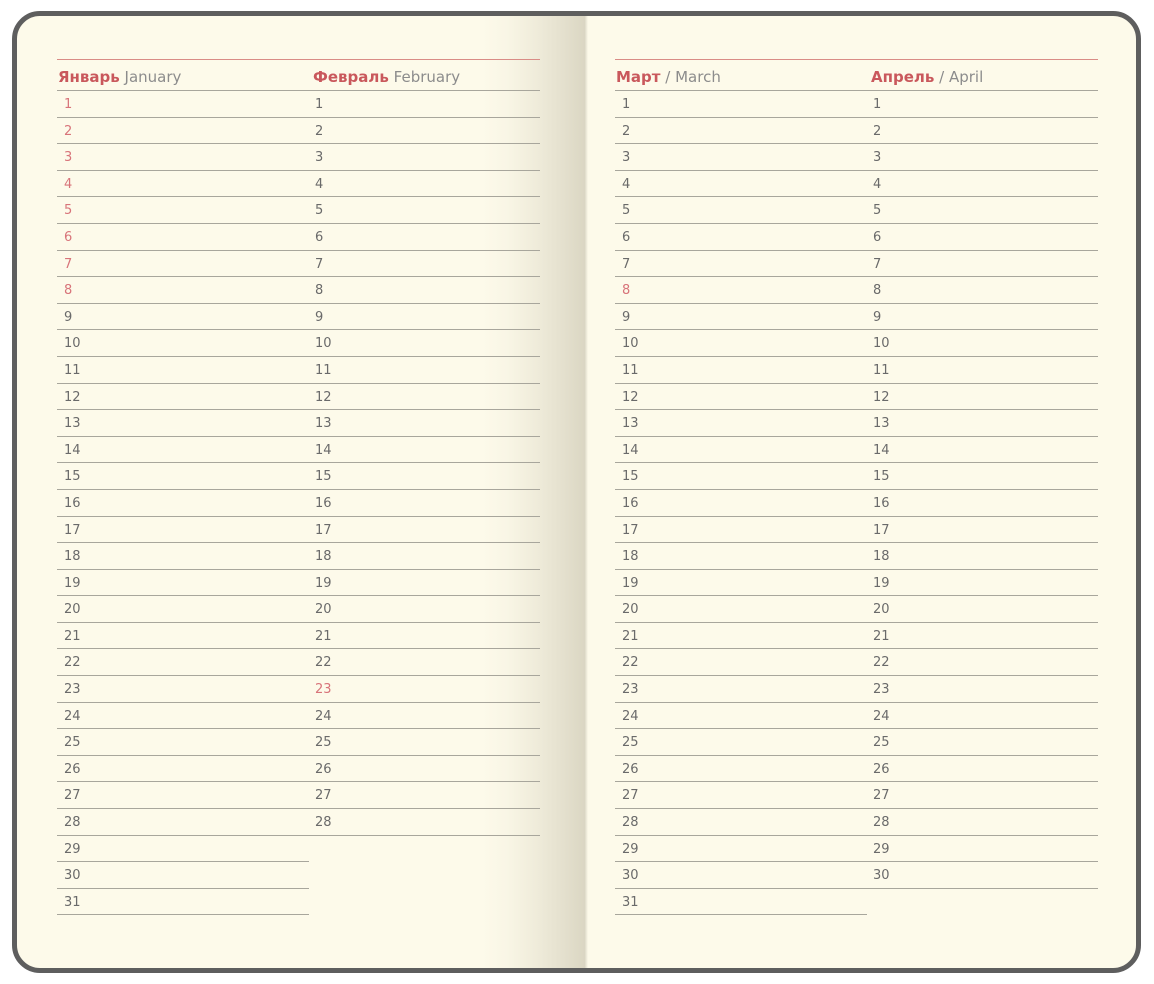 This screenshot has height=984, width=1154. I want to click on day-row: 28, so click(424, 822).